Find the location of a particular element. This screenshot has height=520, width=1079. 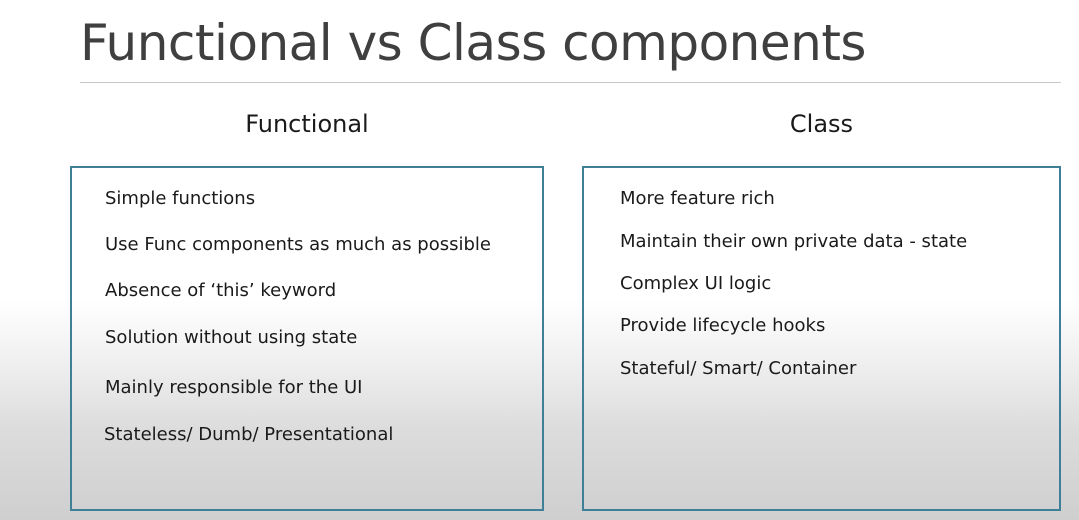

class-item: Stateful/ Smart/ Container is located at coordinates (738, 368).